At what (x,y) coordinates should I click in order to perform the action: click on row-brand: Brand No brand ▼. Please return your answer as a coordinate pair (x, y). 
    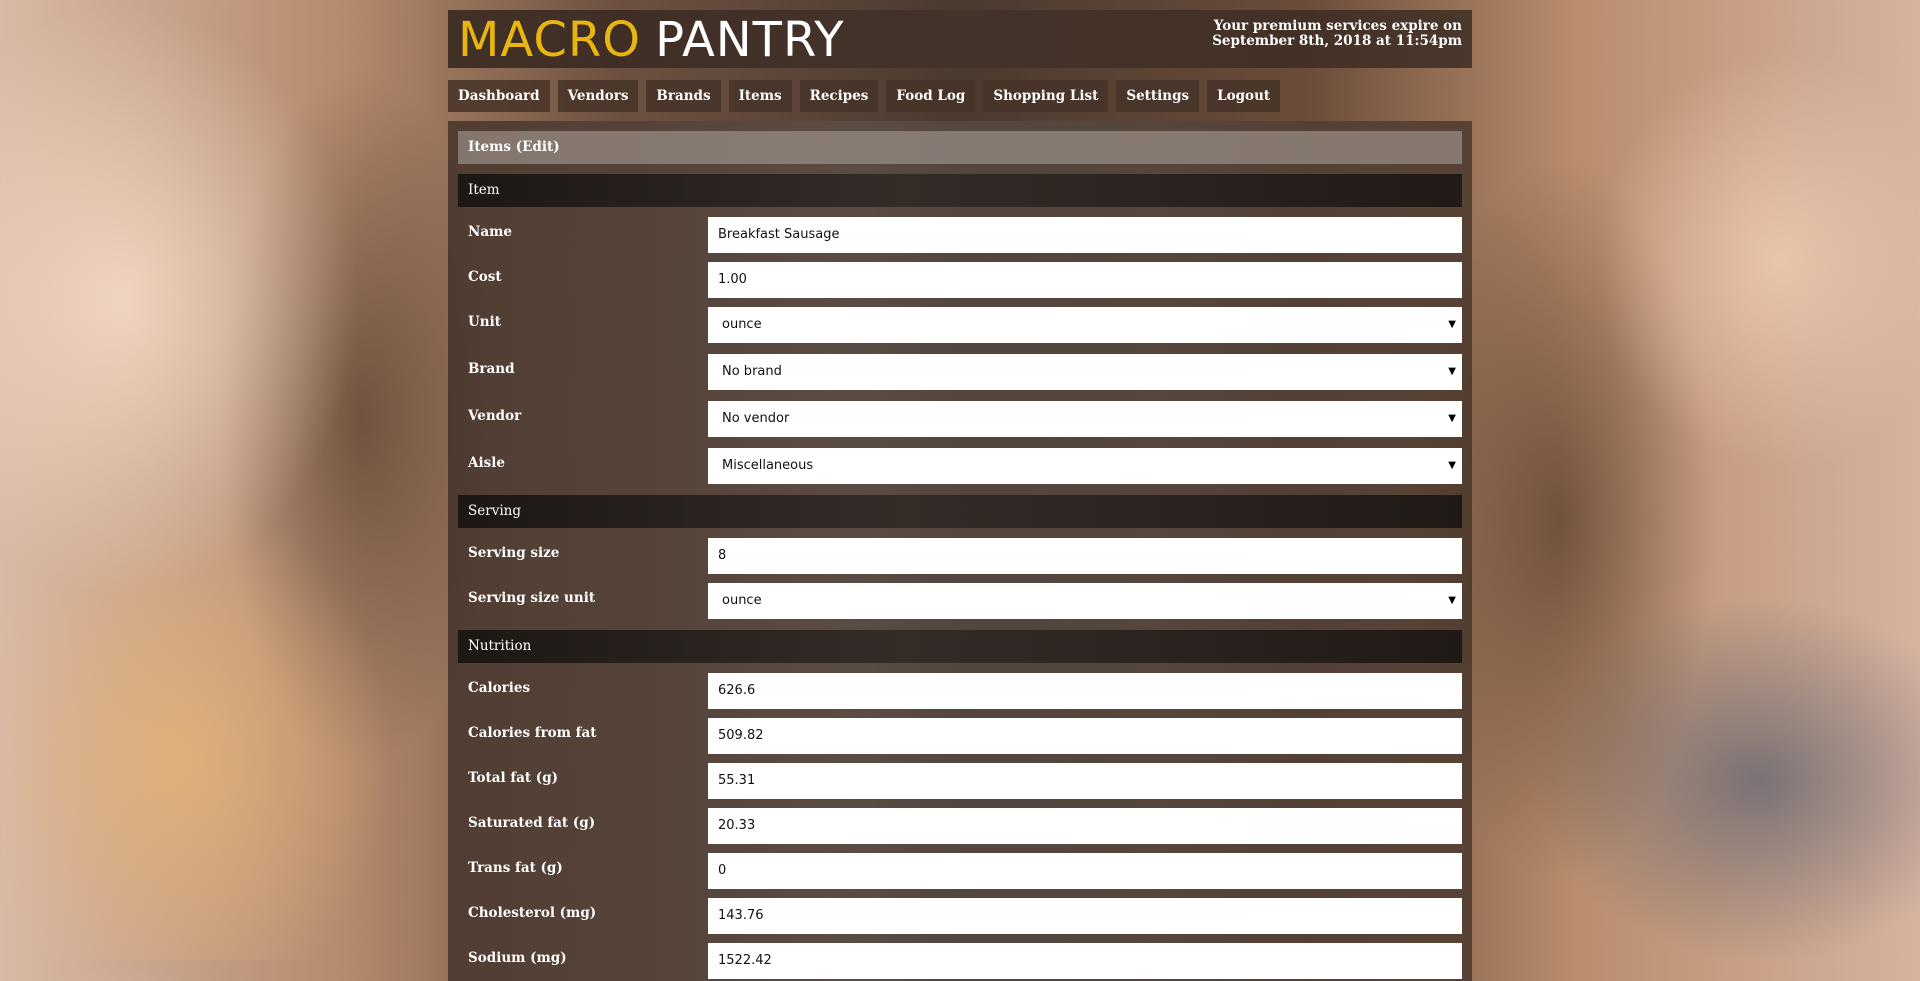
    Looking at the image, I should click on (960, 372).